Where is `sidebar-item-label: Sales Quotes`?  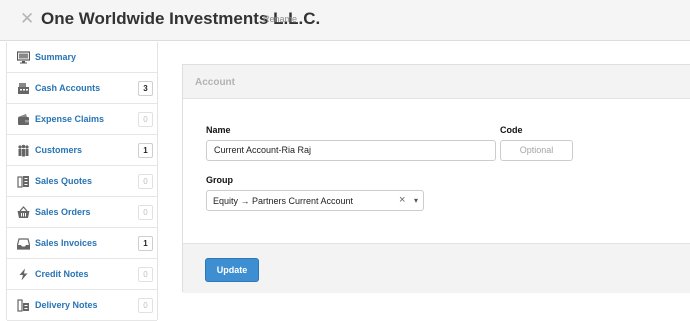
sidebar-item-label: Sales Quotes is located at coordinates (64, 181).